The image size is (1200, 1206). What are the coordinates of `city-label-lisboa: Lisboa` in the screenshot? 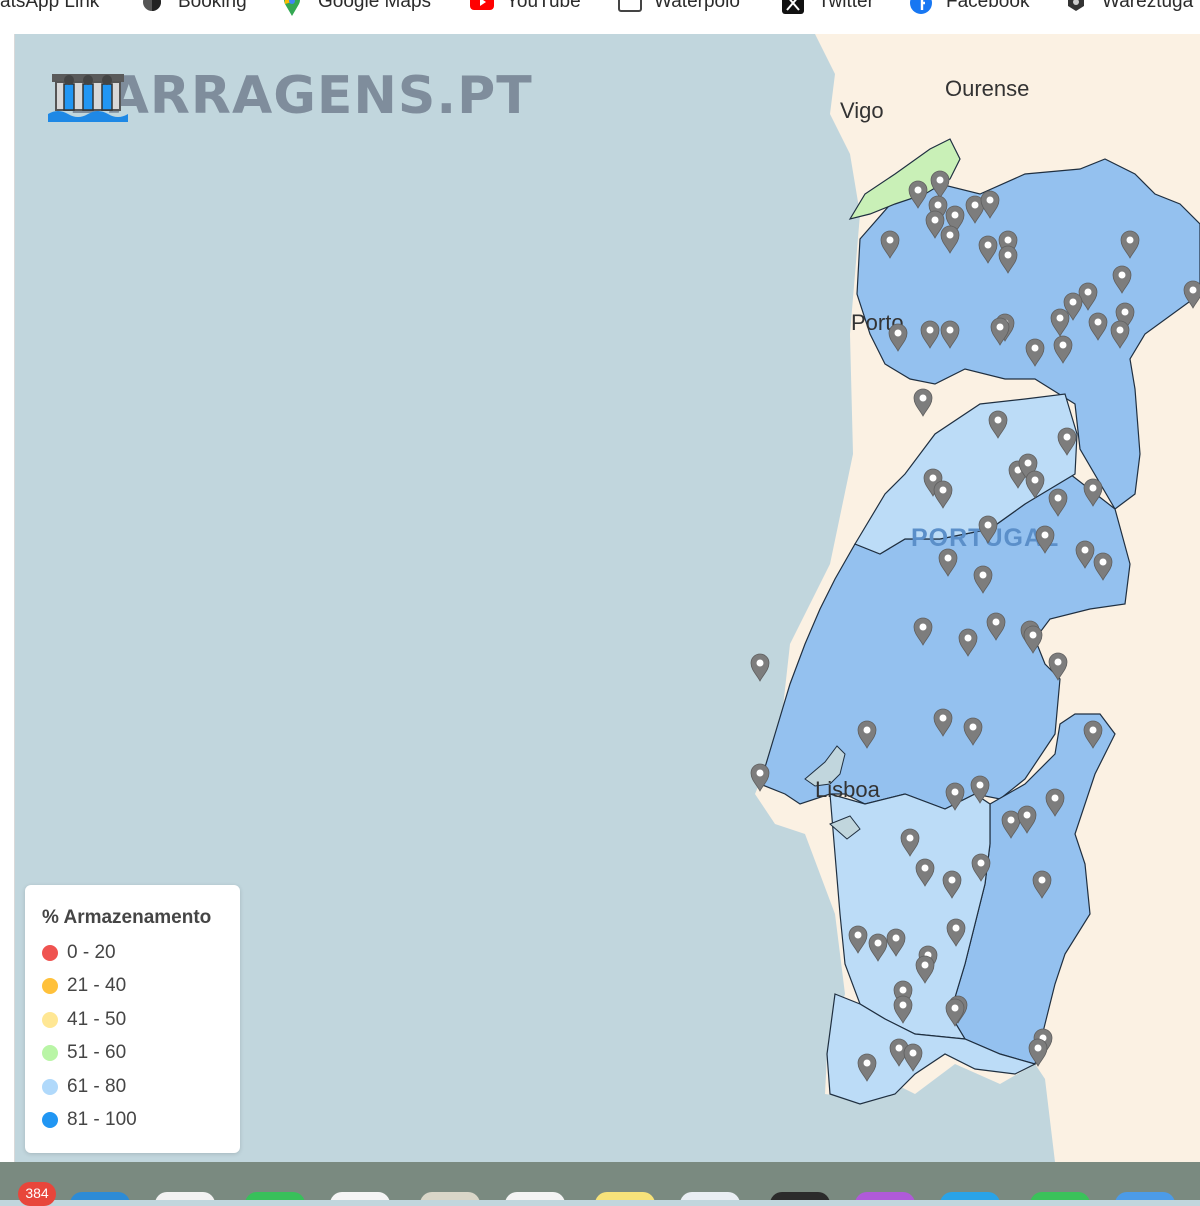 It's located at (848, 789).